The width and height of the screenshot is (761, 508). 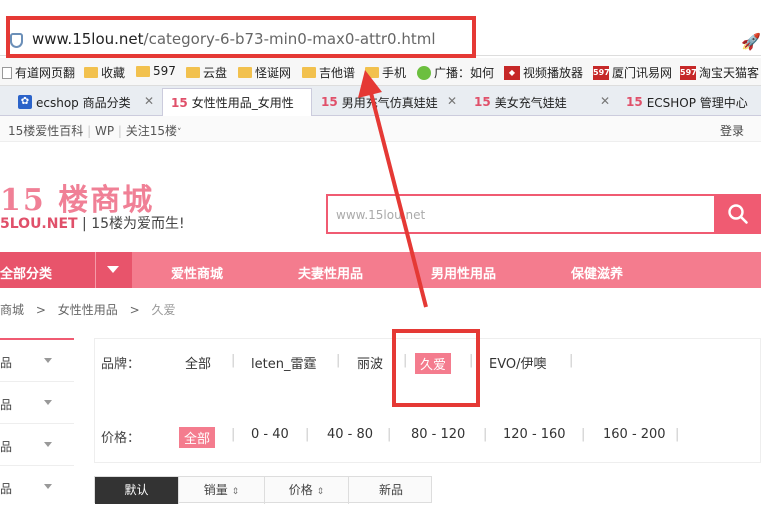 What do you see at coordinates (163, 310) in the screenshot?
I see `breadcrumb-current: 久爱` at bounding box center [163, 310].